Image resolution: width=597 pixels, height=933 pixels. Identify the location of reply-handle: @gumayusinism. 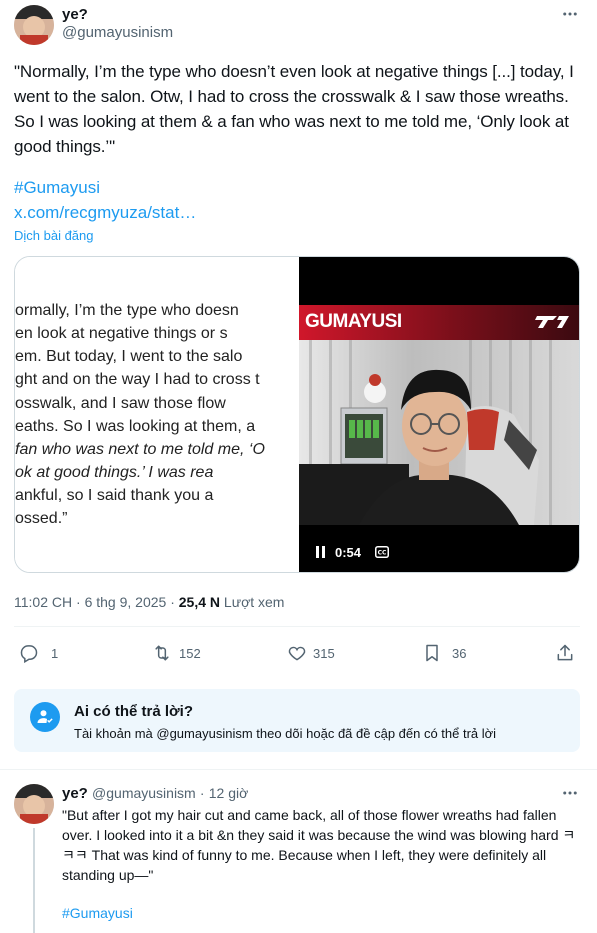
(144, 793).